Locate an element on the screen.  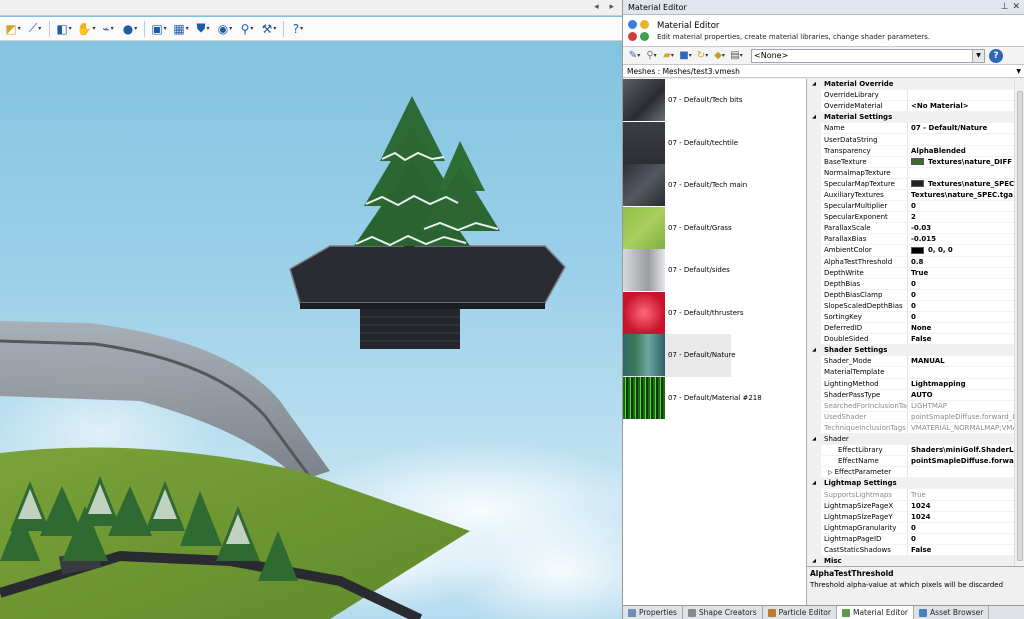
wrench-icon: ⚒ ▾ is located at coordinates (269, 29).